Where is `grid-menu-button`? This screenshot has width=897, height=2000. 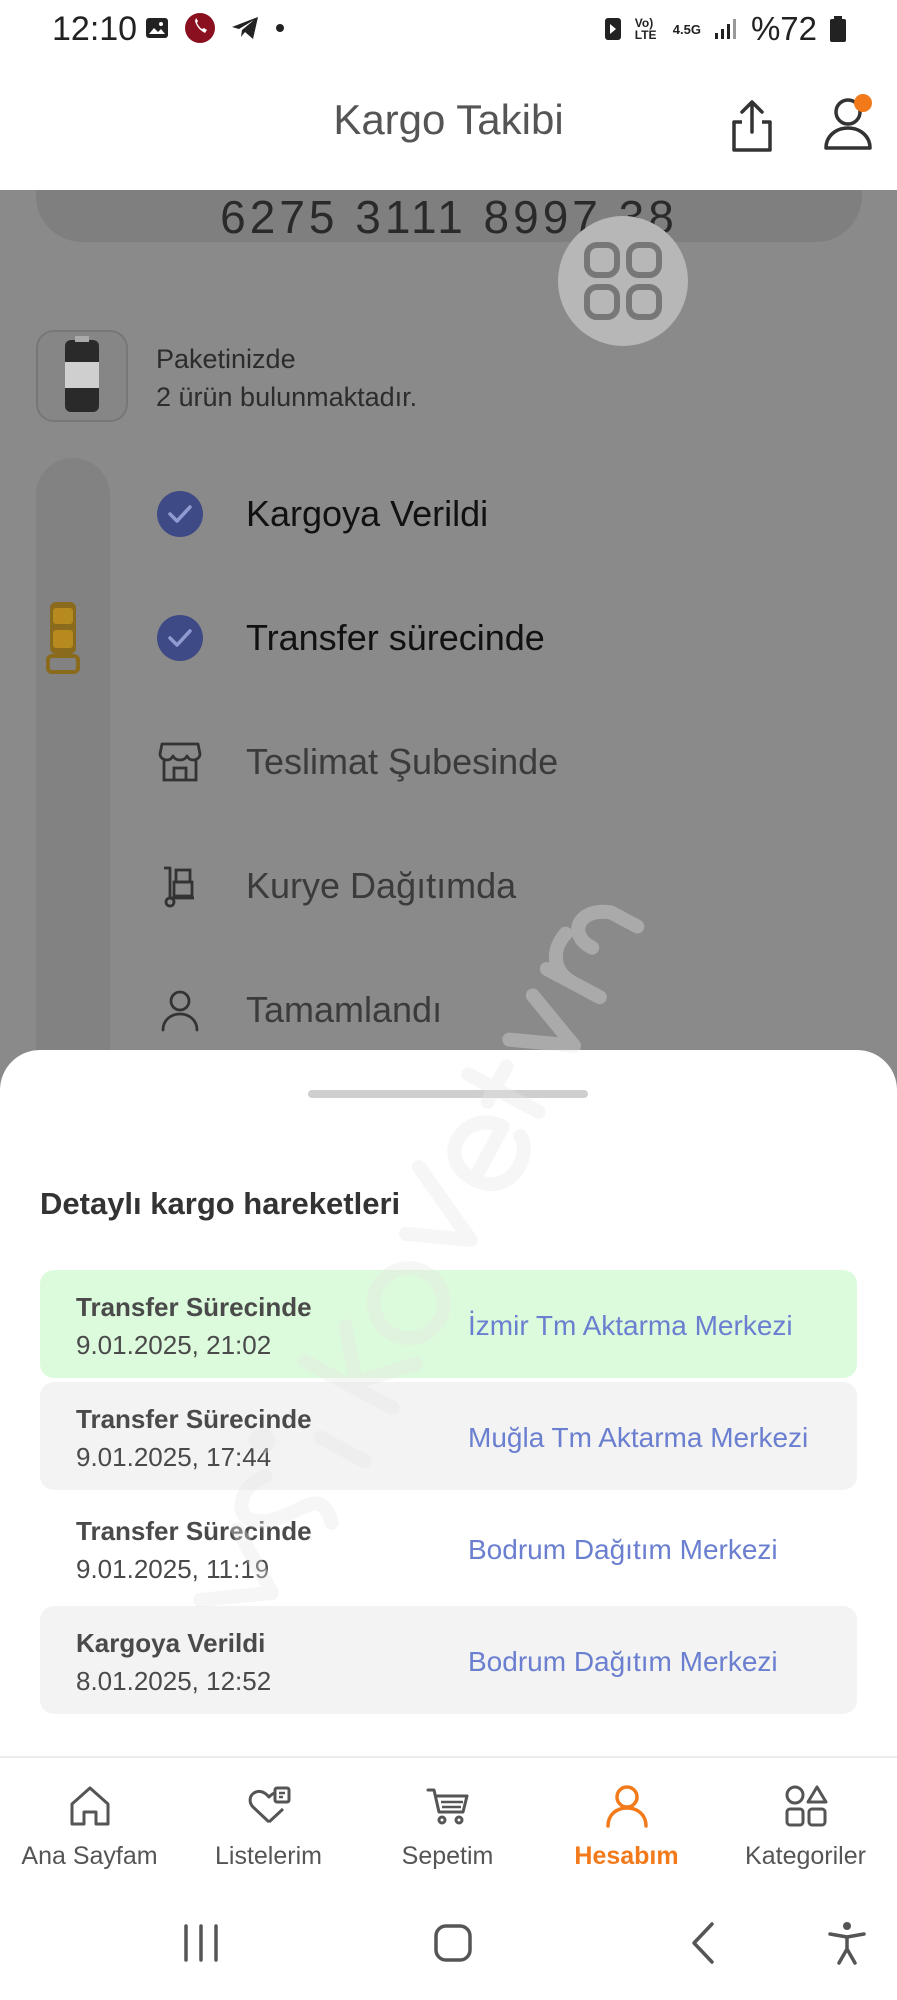 grid-menu-button is located at coordinates (623, 281).